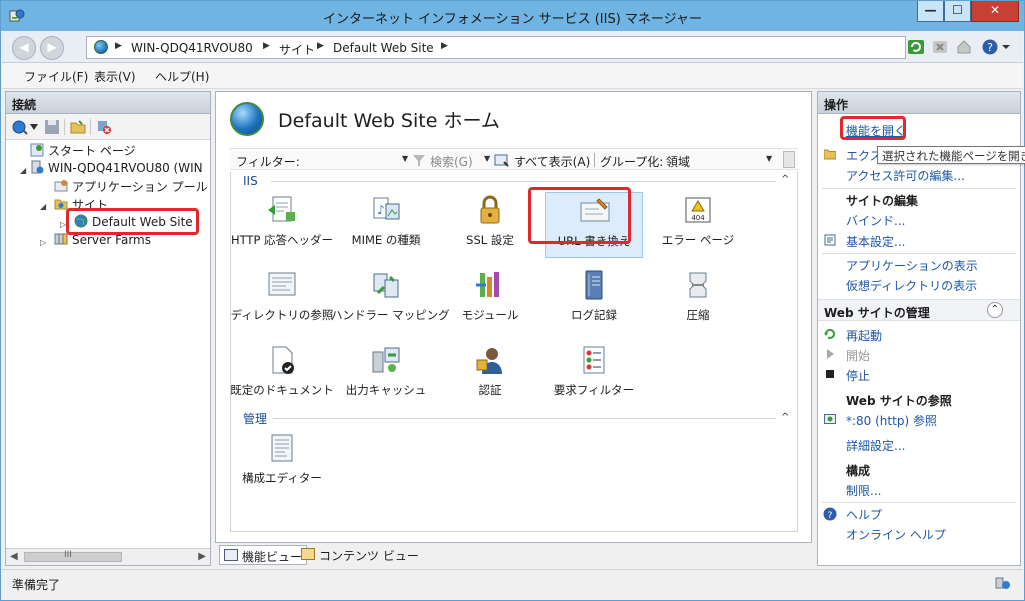 This screenshot has width=1025, height=601. I want to click on menu-file: ファイル(F), so click(56, 76).